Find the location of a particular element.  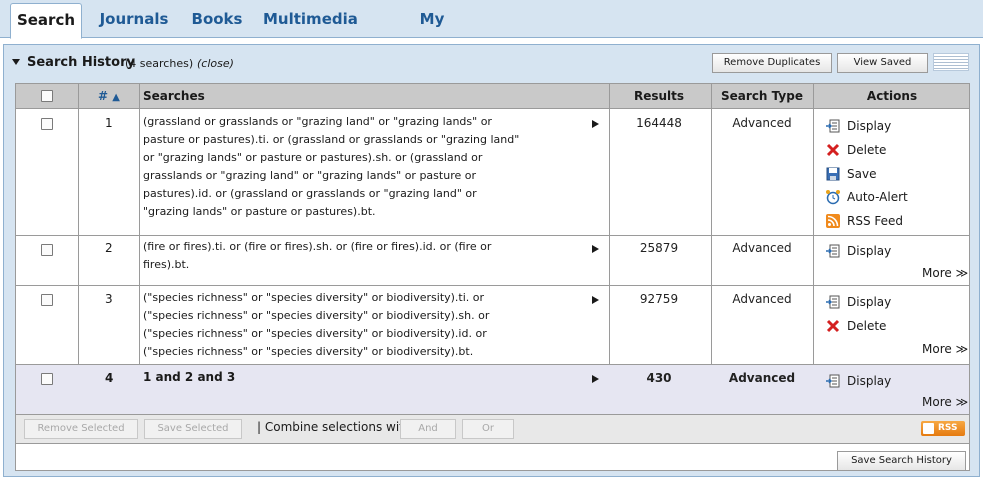

auto-alert-action: Auto-Alert is located at coordinates (866, 197).